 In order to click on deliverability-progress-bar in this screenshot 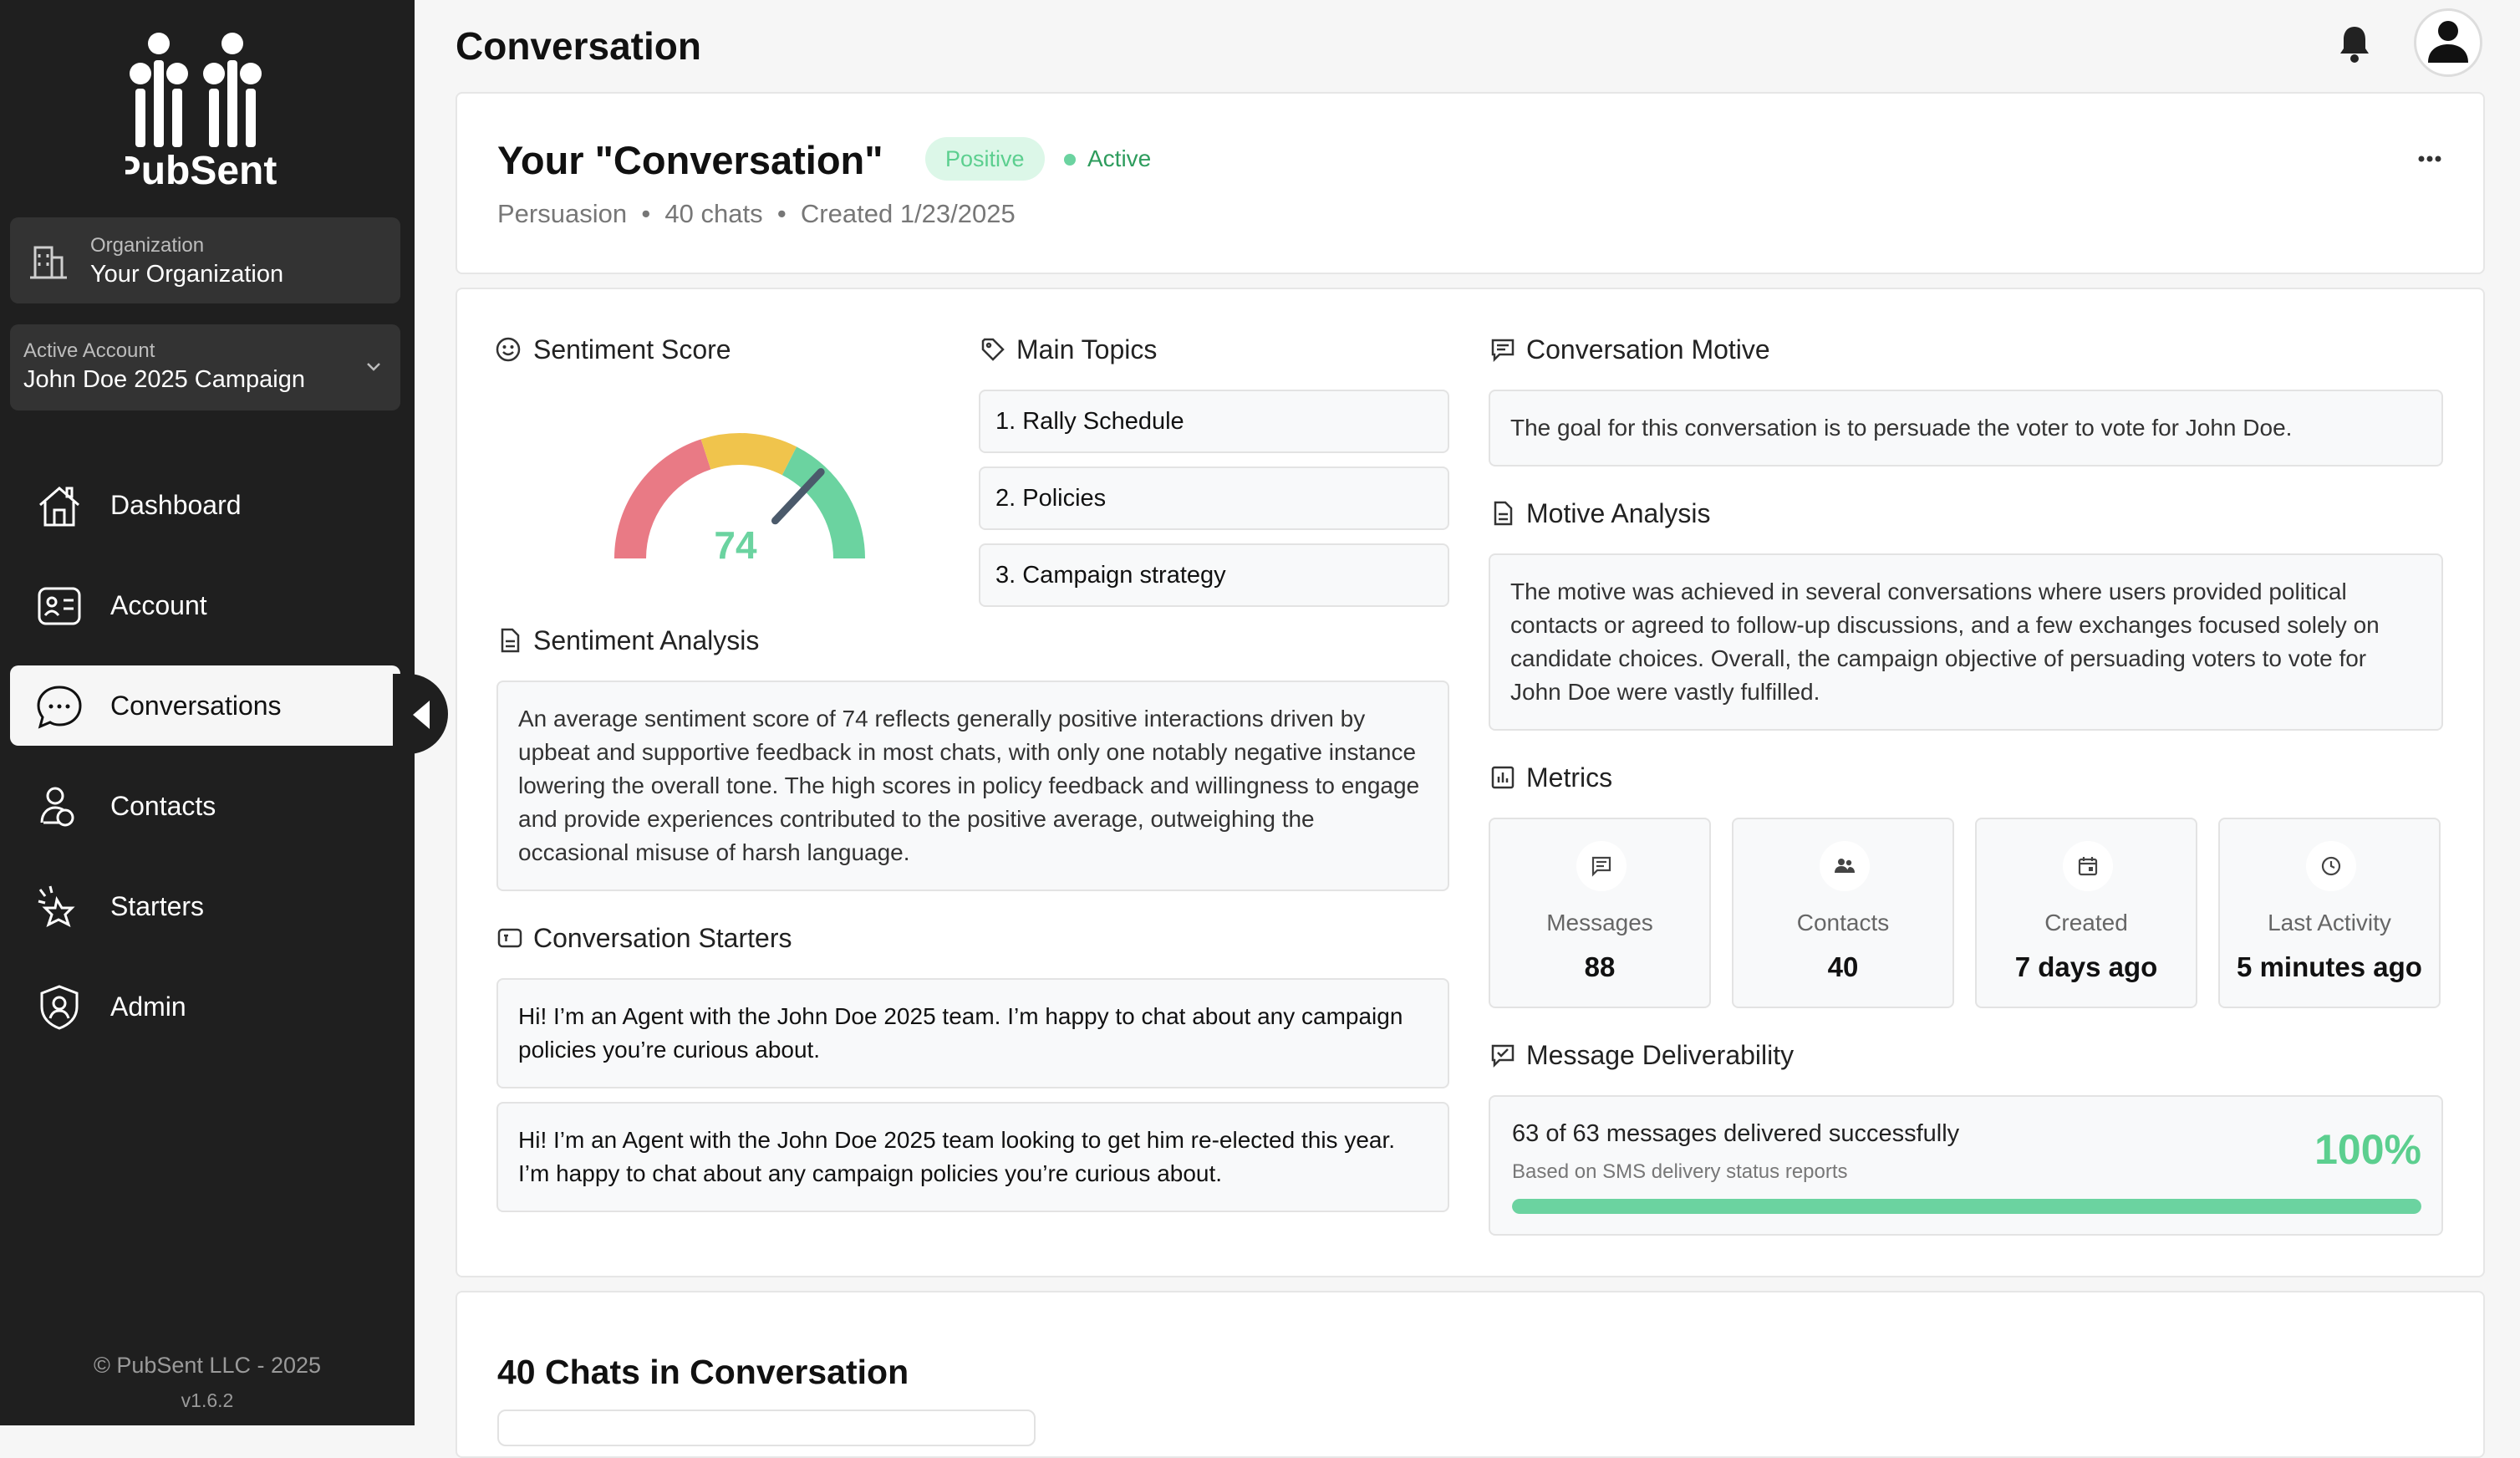, I will do `click(1966, 1206)`.